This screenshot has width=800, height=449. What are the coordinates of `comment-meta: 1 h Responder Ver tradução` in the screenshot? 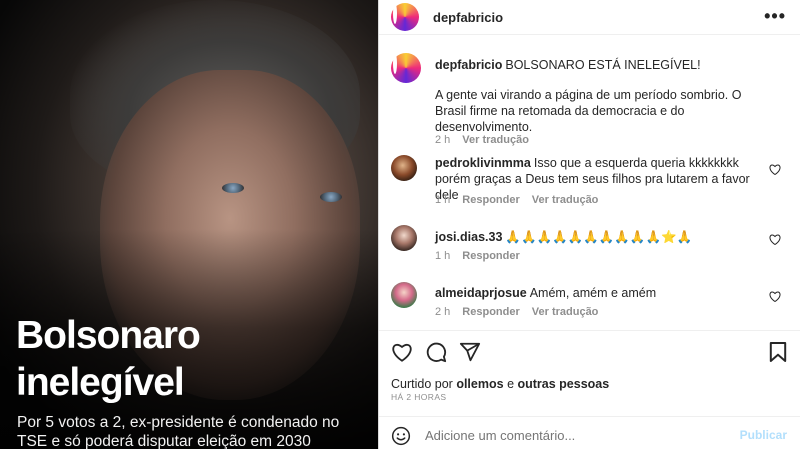 It's located at (522, 200).